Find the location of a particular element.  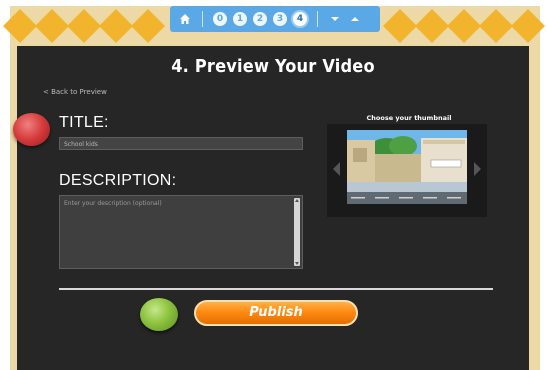

step-0-button: 0 is located at coordinates (220, 19).